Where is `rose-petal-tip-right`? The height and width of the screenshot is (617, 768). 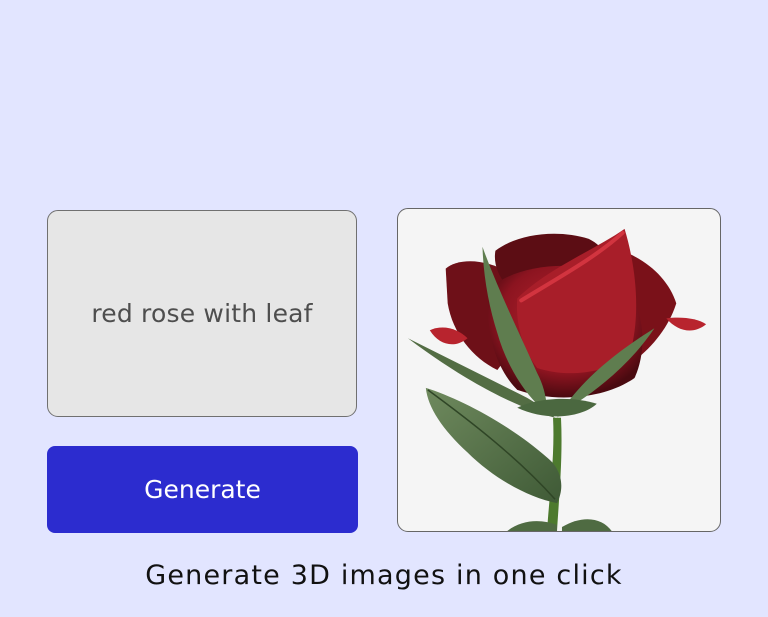
rose-petal-tip-right is located at coordinates (686, 324).